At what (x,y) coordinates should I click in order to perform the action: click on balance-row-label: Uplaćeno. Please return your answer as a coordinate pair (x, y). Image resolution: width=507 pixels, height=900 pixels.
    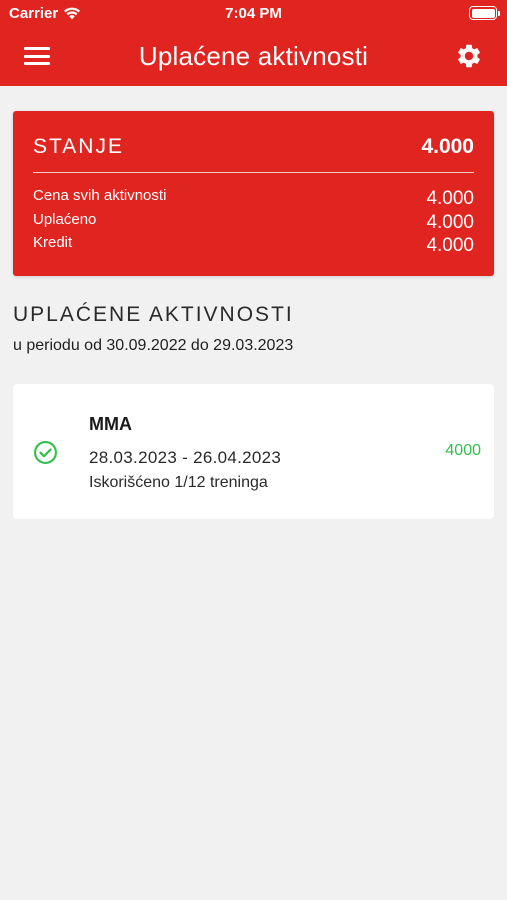
    Looking at the image, I should click on (65, 219).